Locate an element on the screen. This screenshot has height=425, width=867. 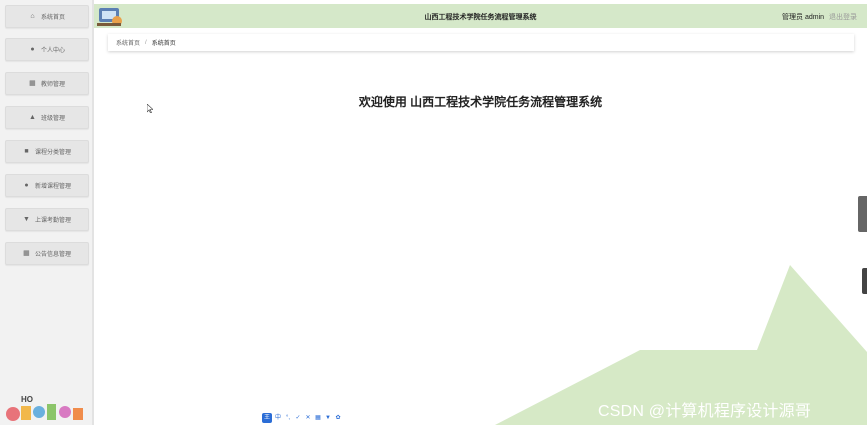
top-header: 山西工程技术学院任务流程管理系统 管理员 admin 退出登录 is located at coordinates (480, 16).